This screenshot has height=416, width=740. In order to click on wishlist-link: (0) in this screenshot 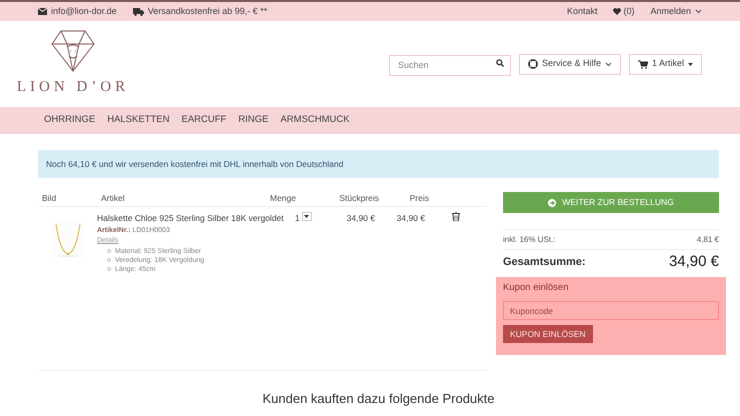, I will do `click(623, 11)`.